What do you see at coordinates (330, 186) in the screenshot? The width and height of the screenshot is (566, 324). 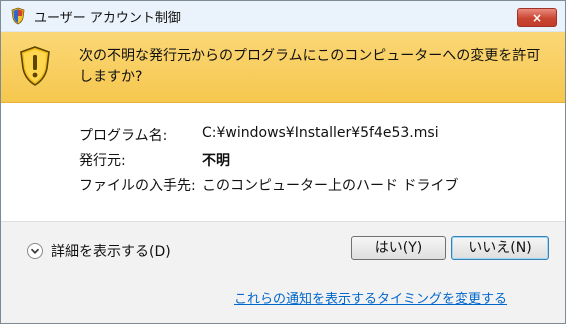 I see `file-source-value: このコンピューター上のハード ドライブ` at bounding box center [330, 186].